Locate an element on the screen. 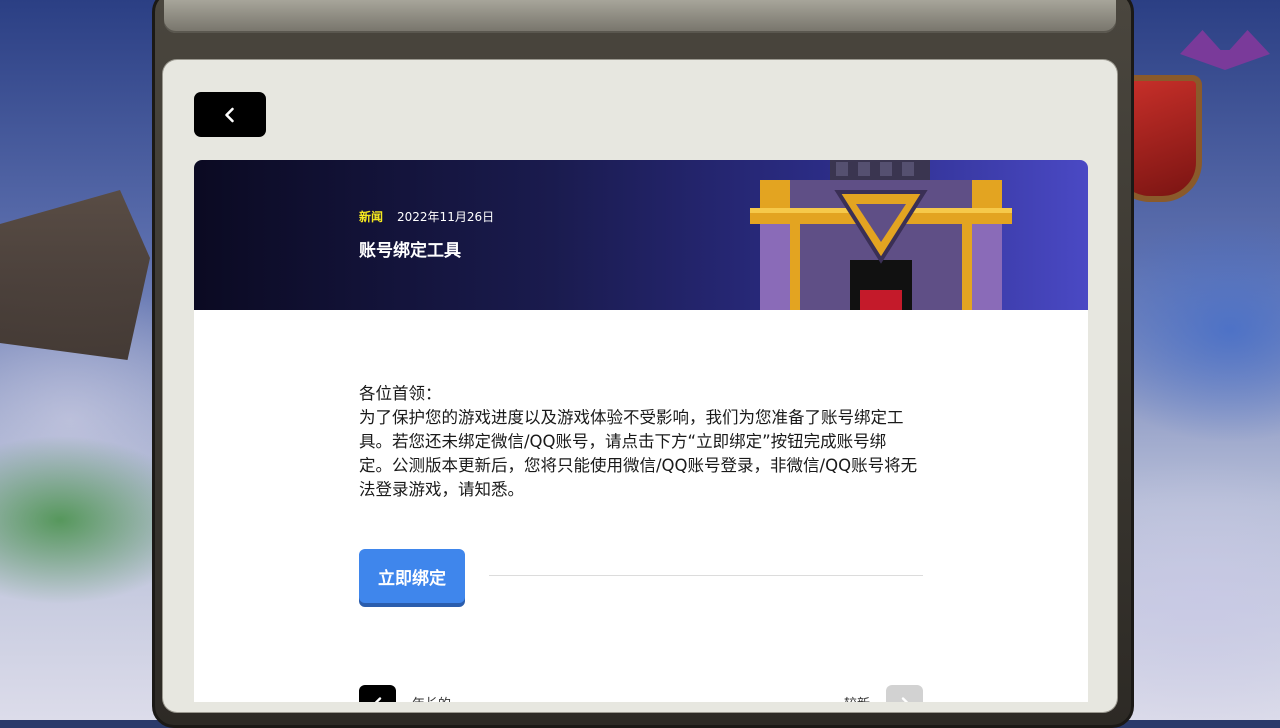 The height and width of the screenshot is (728, 1280). older-article-link: 年长的 is located at coordinates (405, 693).